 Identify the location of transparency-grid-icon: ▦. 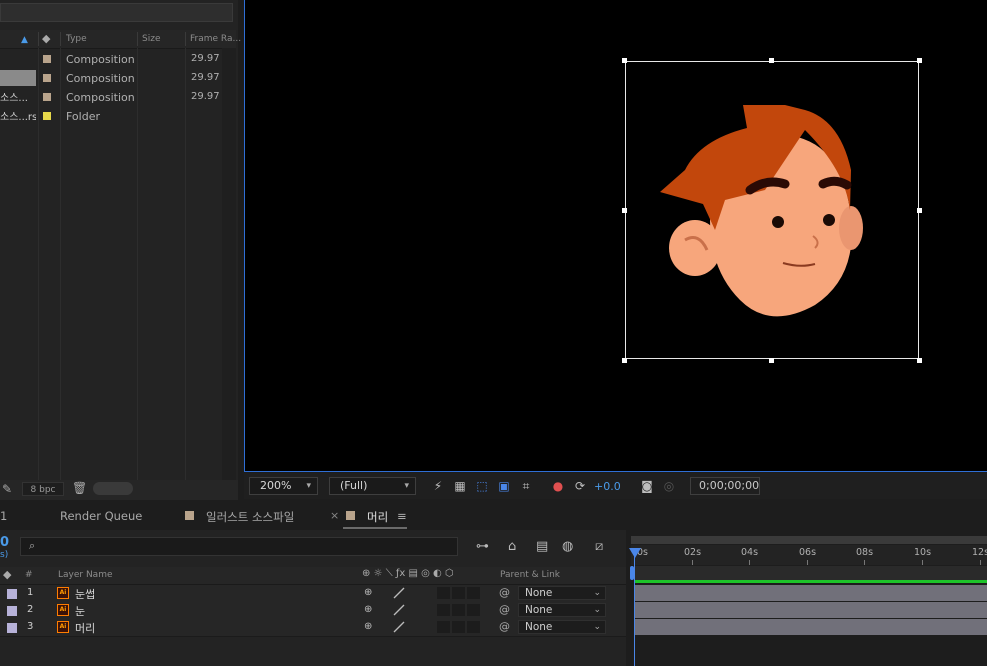
(460, 486).